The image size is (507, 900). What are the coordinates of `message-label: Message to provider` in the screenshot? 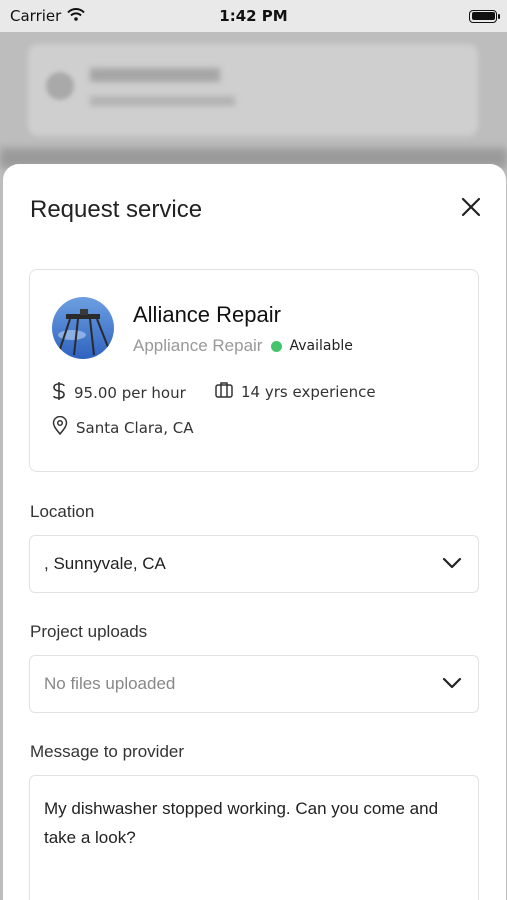 It's located at (107, 751).